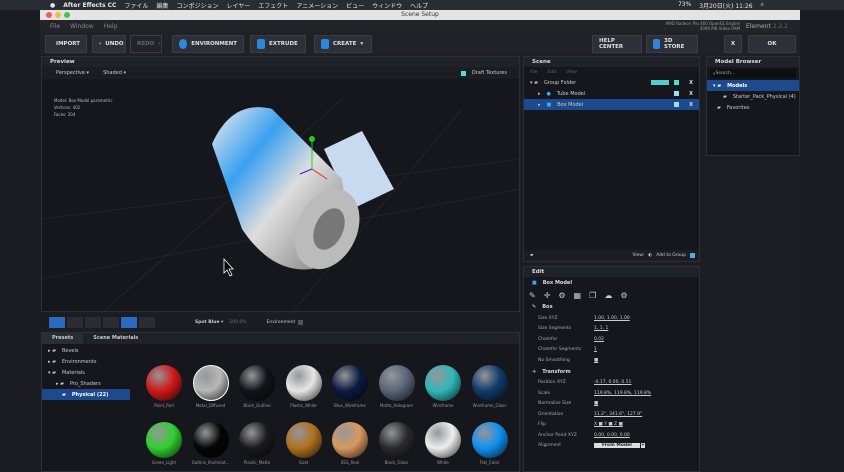 This screenshot has height=472, width=844. What do you see at coordinates (301, 322) in the screenshot?
I see `environment-checkbox` at bounding box center [301, 322].